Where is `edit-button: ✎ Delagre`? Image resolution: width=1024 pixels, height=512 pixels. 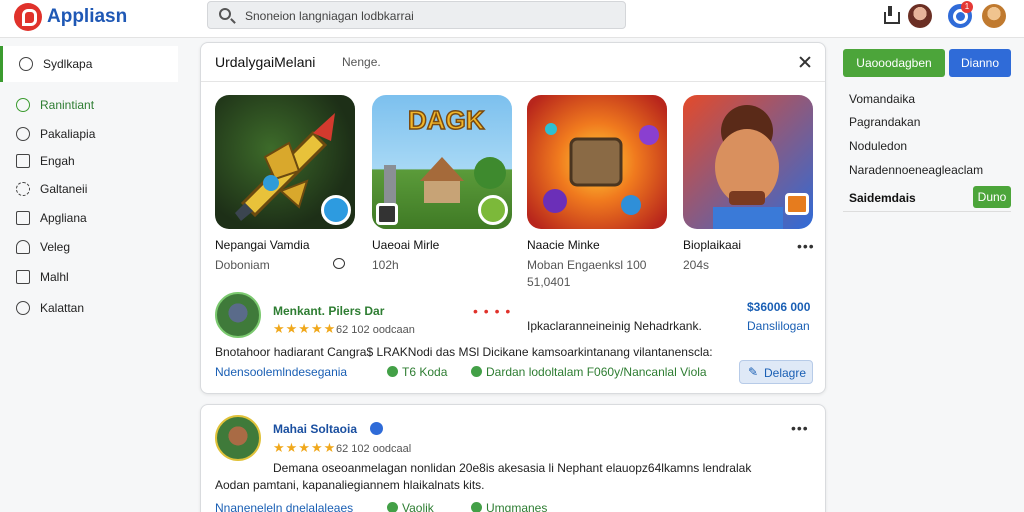
edit-button: ✎ Delagre is located at coordinates (776, 372).